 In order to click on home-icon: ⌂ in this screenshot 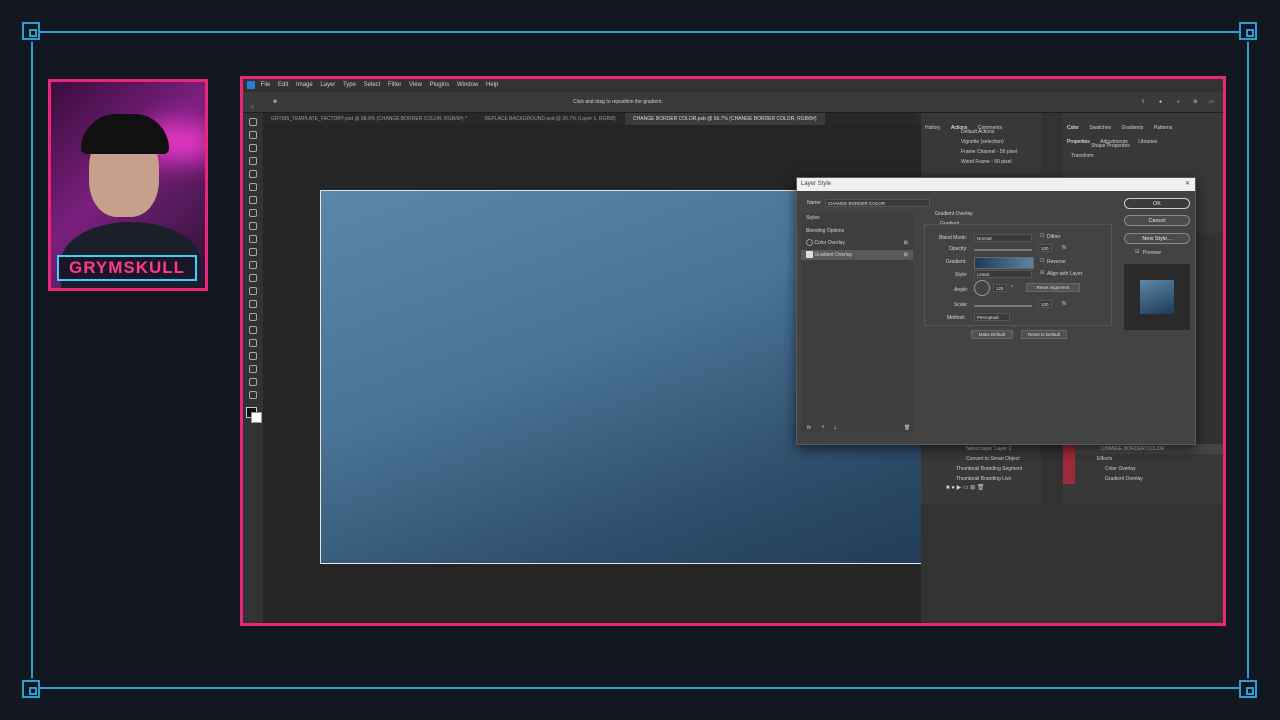, I will do `click(255, 103)`.